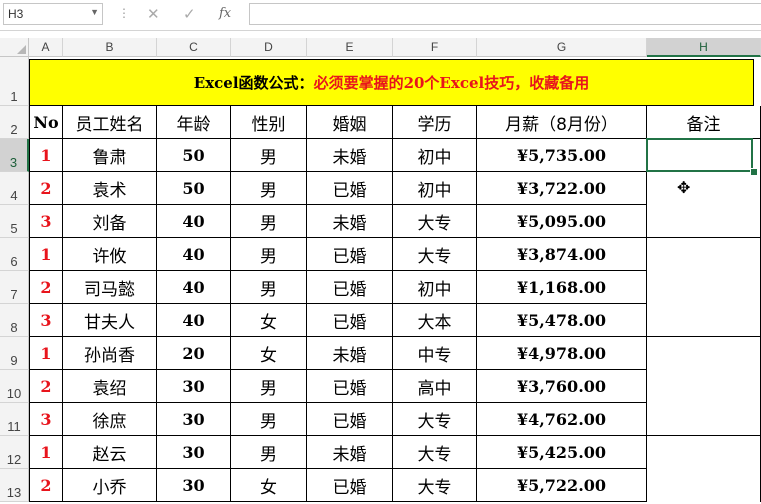 This screenshot has height=504, width=761. Describe the element at coordinates (435, 386) in the screenshot. I see `cell-edu: 高中` at that location.